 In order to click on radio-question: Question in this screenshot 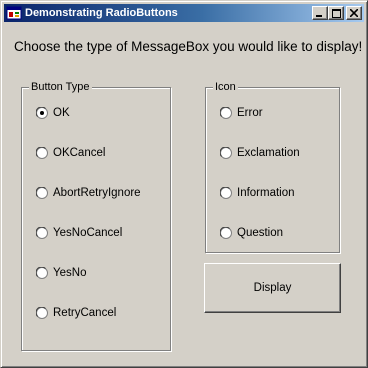, I will do `click(251, 233)`.